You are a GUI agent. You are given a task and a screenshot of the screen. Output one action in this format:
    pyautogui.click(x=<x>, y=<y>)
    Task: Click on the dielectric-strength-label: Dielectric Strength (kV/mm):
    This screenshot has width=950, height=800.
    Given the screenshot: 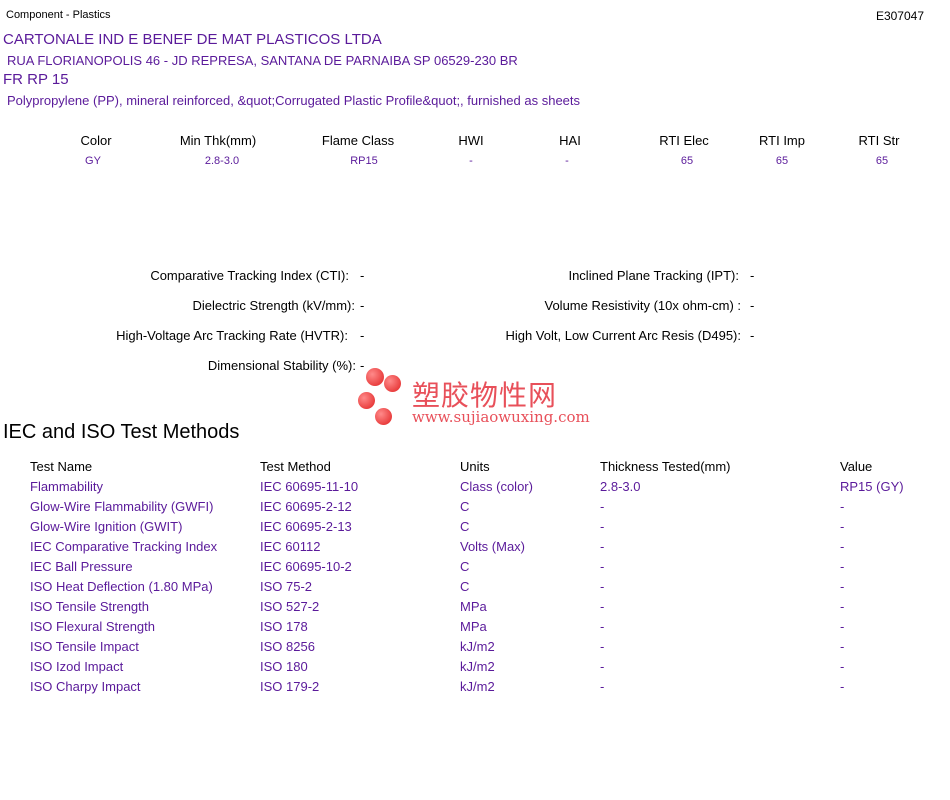 What is the action you would take?
    pyautogui.click(x=273, y=305)
    